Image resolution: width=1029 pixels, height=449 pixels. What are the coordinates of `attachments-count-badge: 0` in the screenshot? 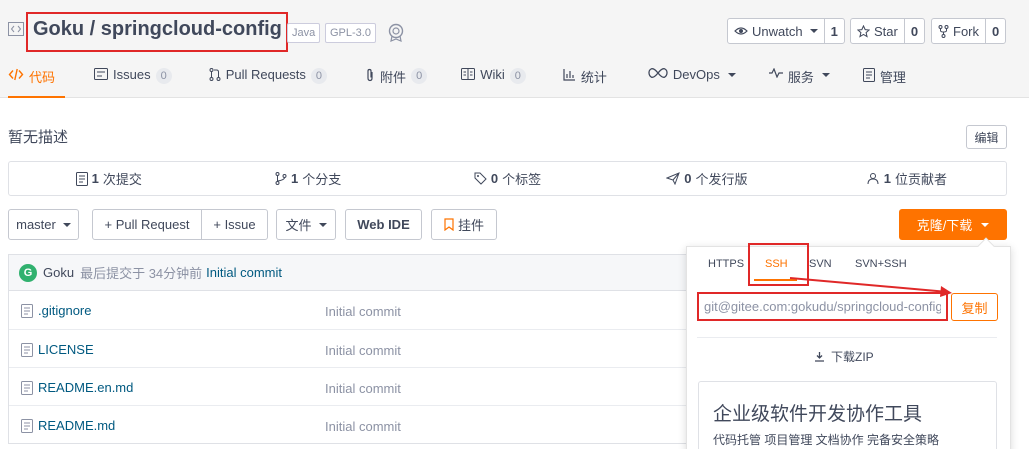 It's located at (419, 76).